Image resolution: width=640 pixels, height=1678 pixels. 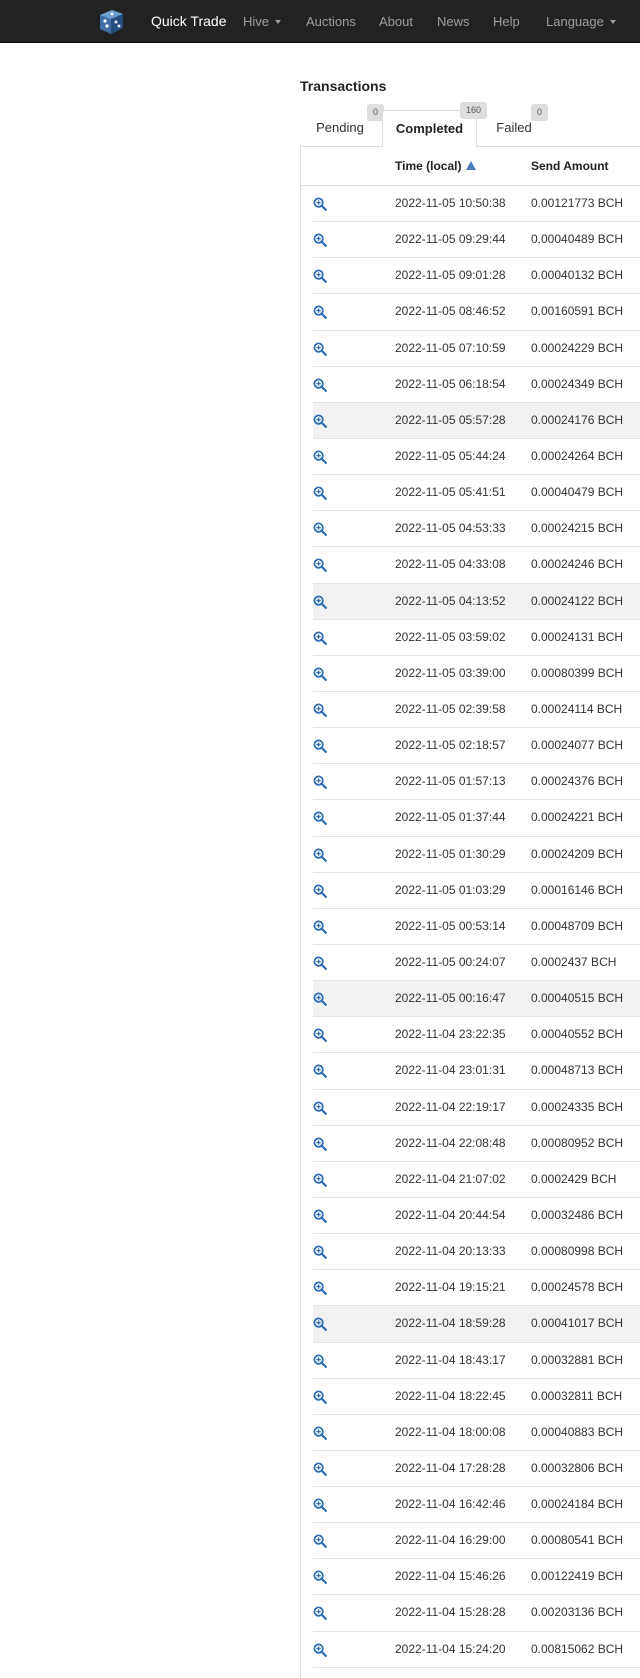 I want to click on table-row: 2022-11-04 23:22:35 0.00040552 BCH, so click(x=476, y=1035).